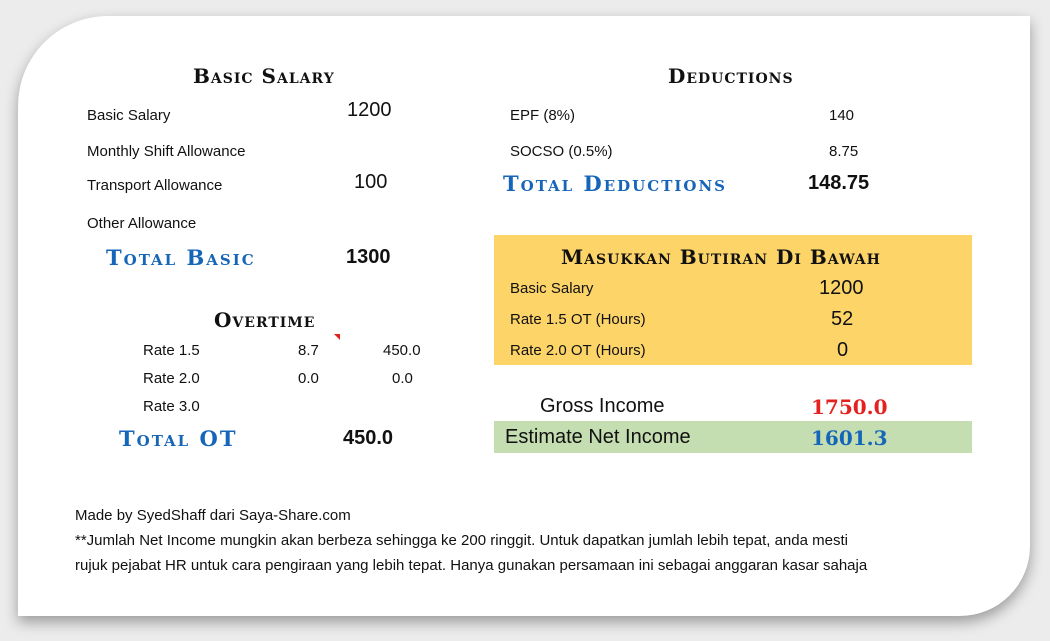  What do you see at coordinates (178, 438) in the screenshot?
I see `total-ot-label: Total OT` at bounding box center [178, 438].